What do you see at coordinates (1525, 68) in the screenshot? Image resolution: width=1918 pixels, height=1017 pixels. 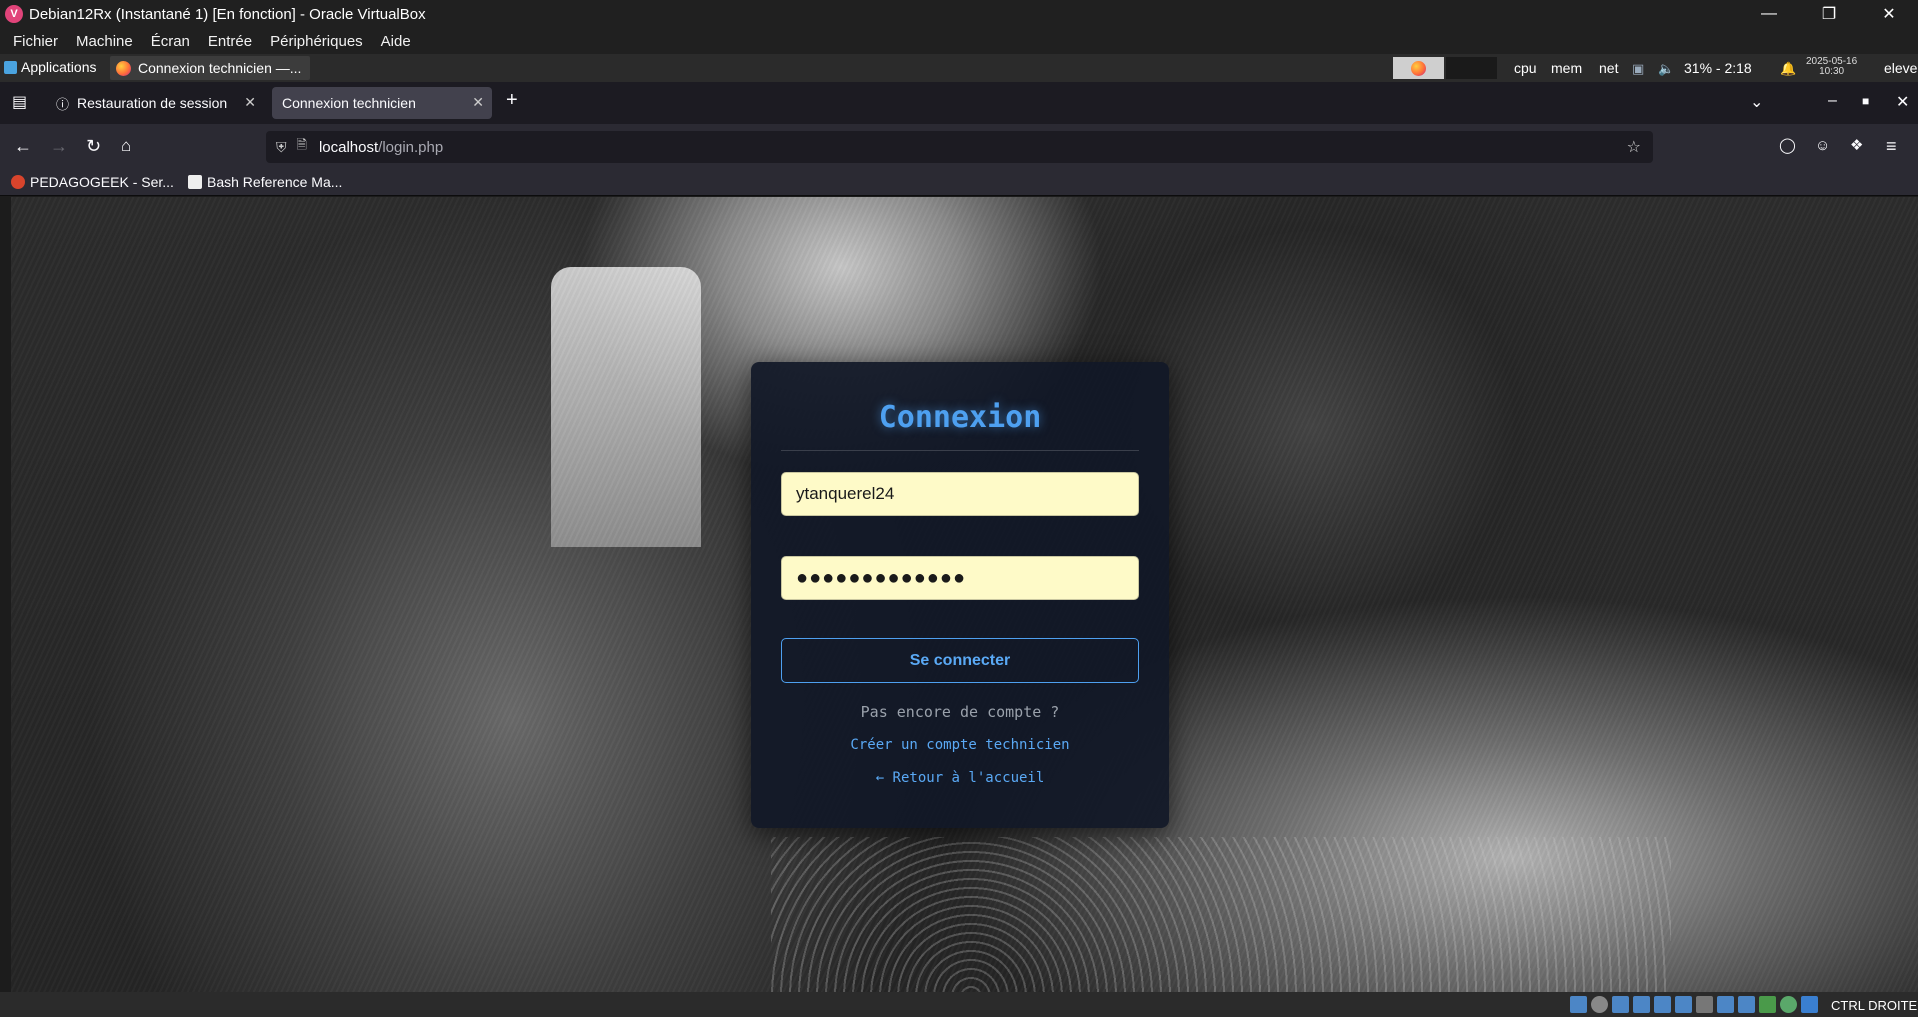 I see `cpu-monitor: cpu` at bounding box center [1525, 68].